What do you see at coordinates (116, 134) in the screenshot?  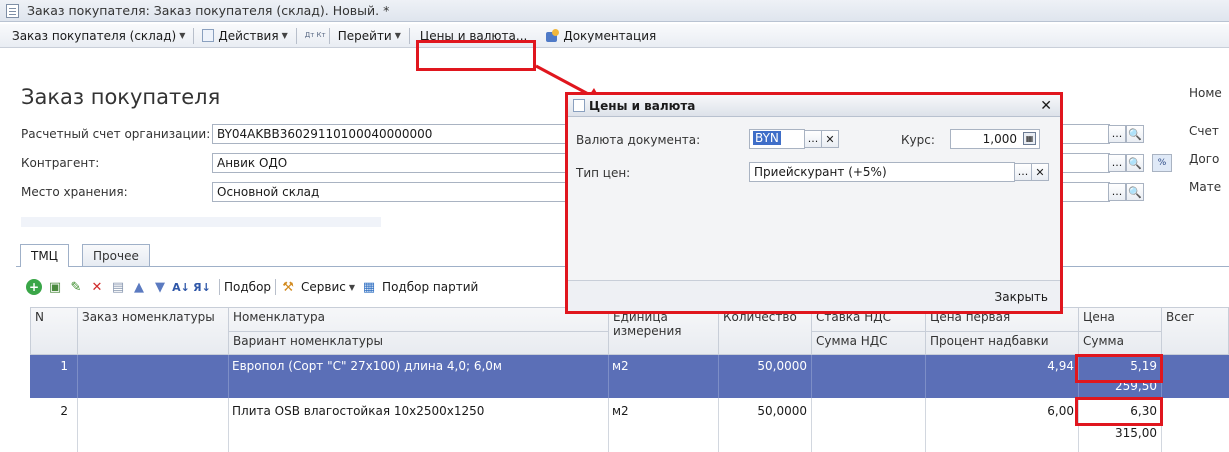 I see `account-label: Расчетный счет организации:` at bounding box center [116, 134].